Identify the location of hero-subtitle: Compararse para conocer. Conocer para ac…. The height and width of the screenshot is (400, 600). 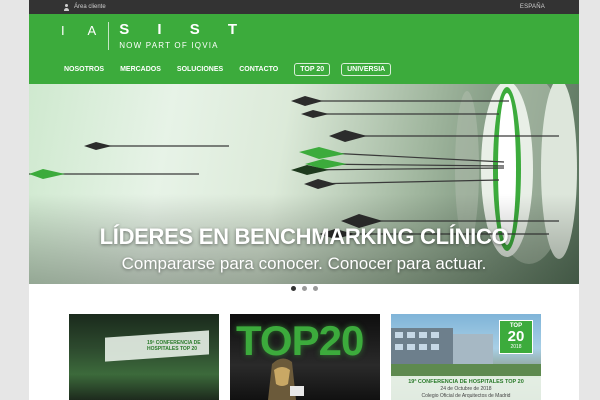
(304, 263).